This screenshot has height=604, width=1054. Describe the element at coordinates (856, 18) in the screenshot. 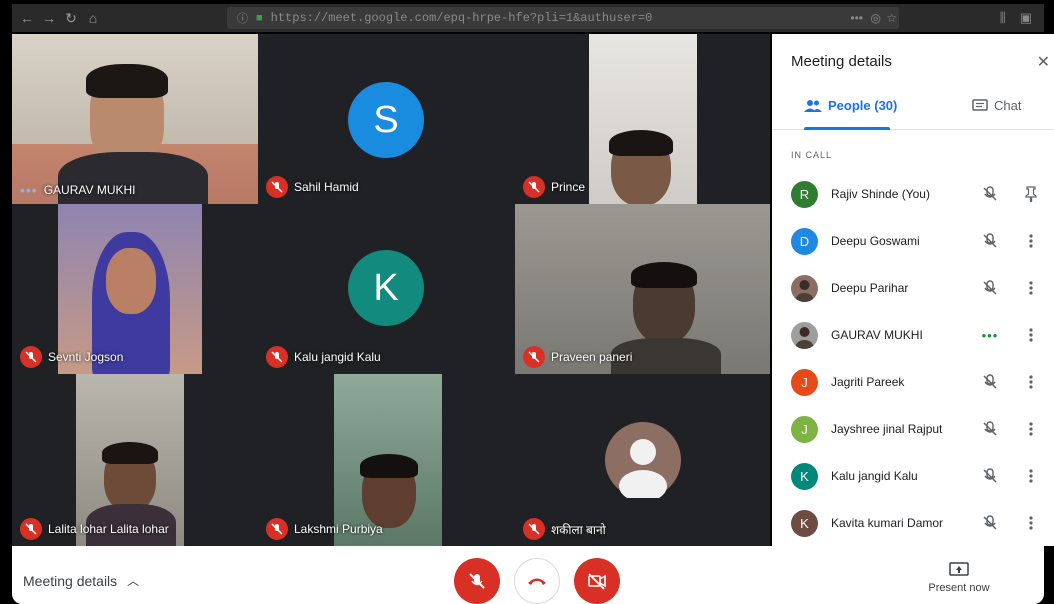

I see `page-actions-icon: •••` at that location.